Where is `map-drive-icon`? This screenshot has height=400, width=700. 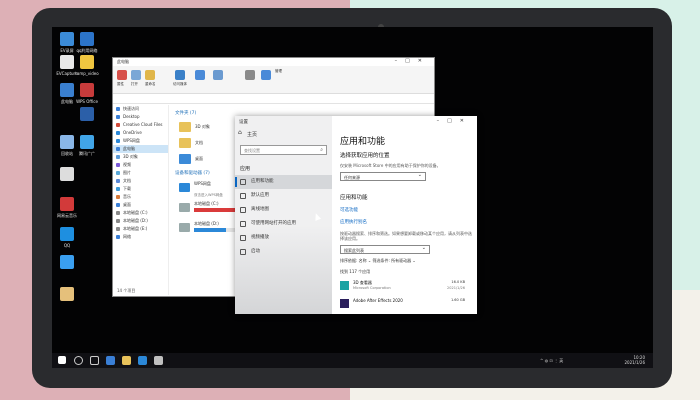
map-drive-icon is located at coordinates (200, 75).